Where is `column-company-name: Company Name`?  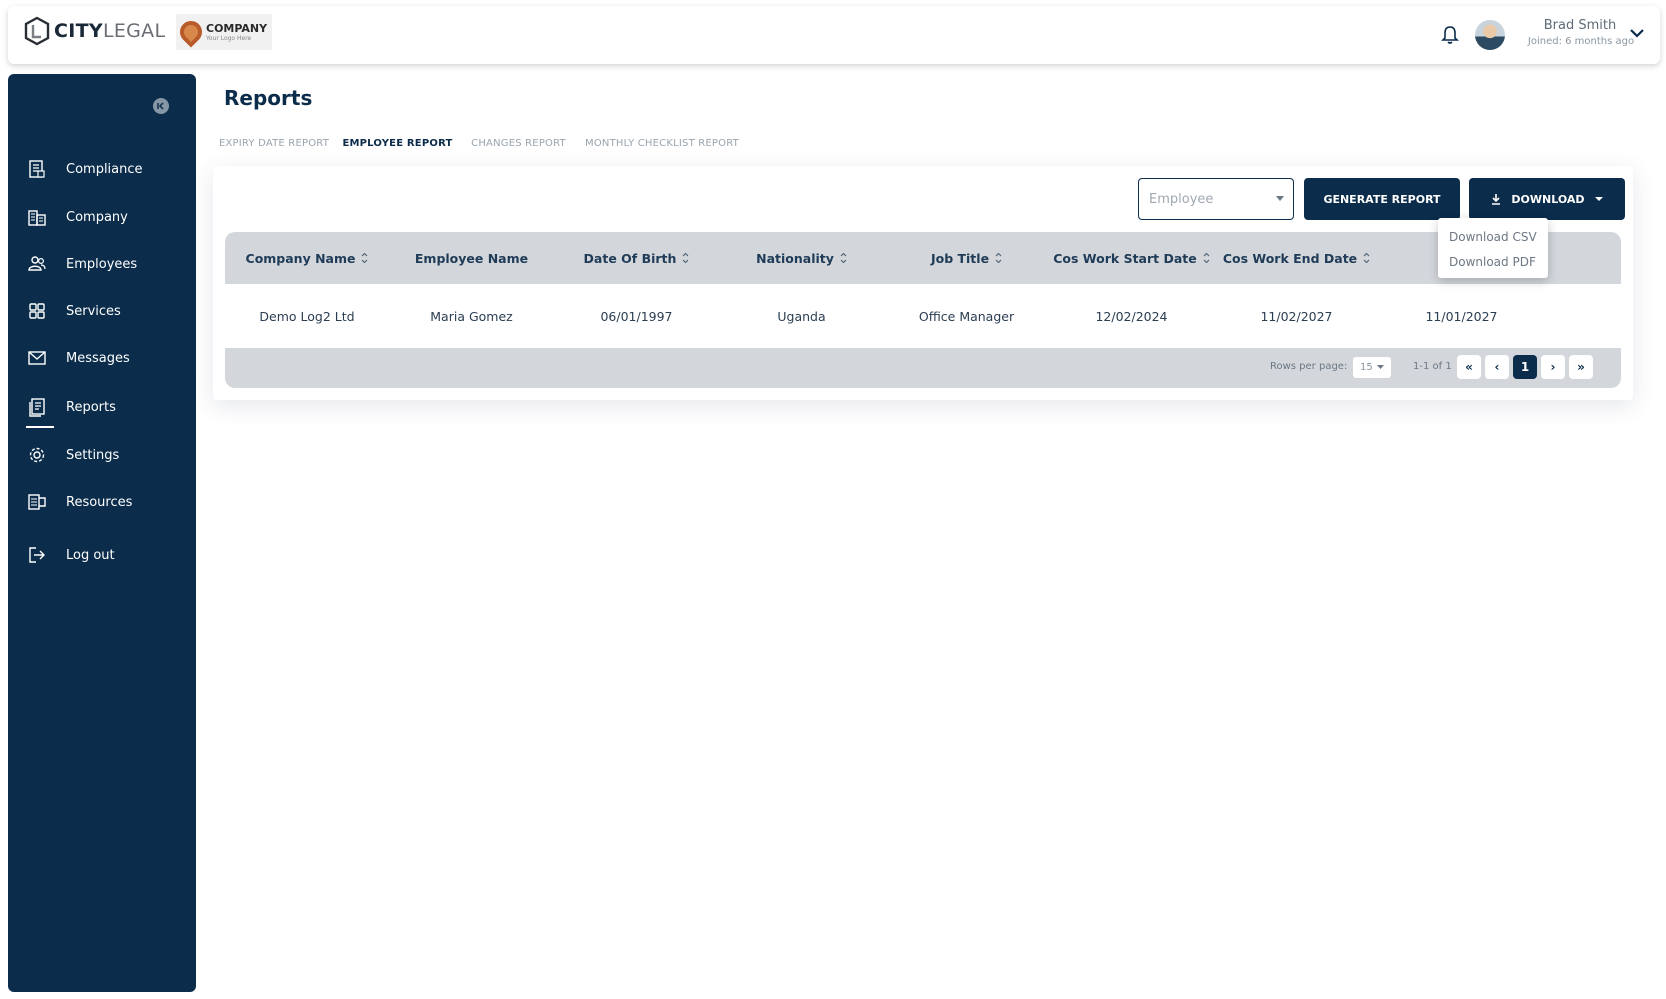 column-company-name: Company Name is located at coordinates (307, 258).